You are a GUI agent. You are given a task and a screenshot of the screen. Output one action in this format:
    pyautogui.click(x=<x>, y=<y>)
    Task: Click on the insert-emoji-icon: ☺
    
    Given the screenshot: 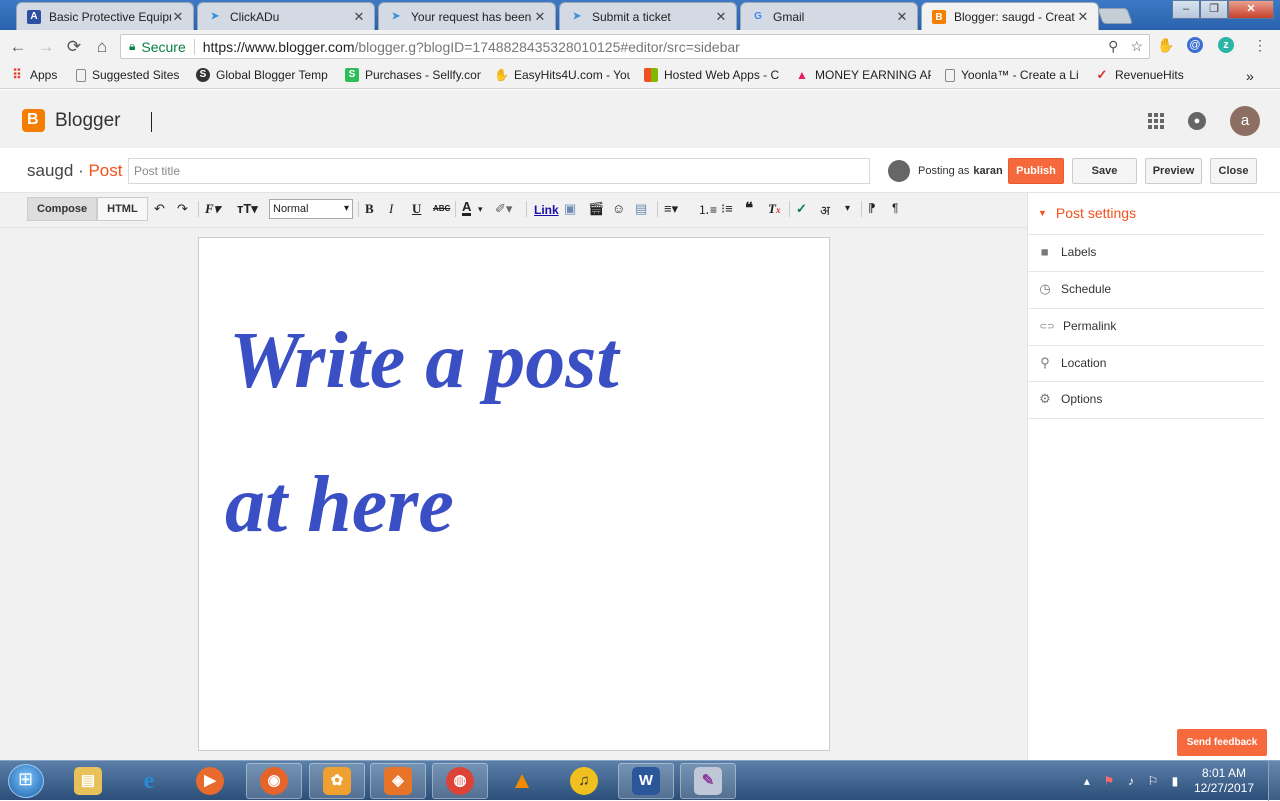 What is the action you would take?
    pyautogui.click(x=618, y=208)
    